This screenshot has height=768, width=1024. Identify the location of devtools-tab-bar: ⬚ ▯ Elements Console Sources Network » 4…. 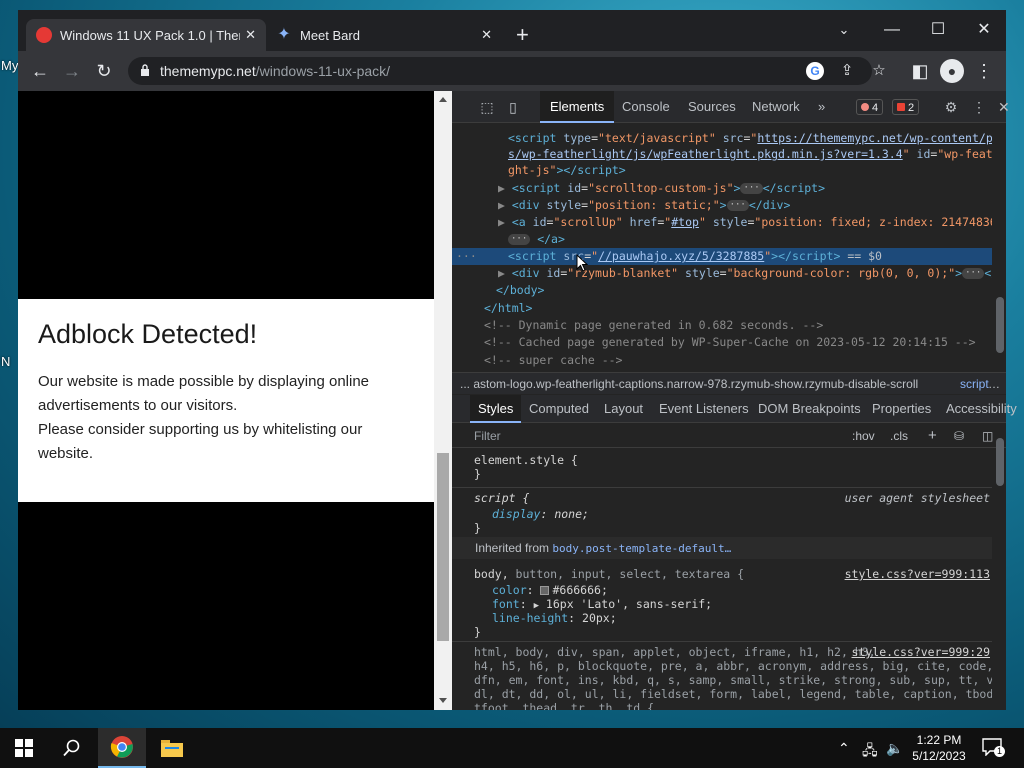
(731, 107).